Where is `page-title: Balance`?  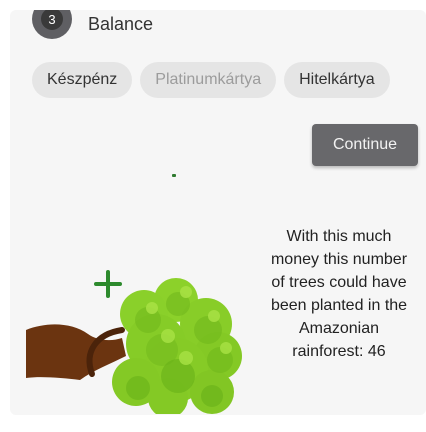 page-title: Balance is located at coordinates (121, 23).